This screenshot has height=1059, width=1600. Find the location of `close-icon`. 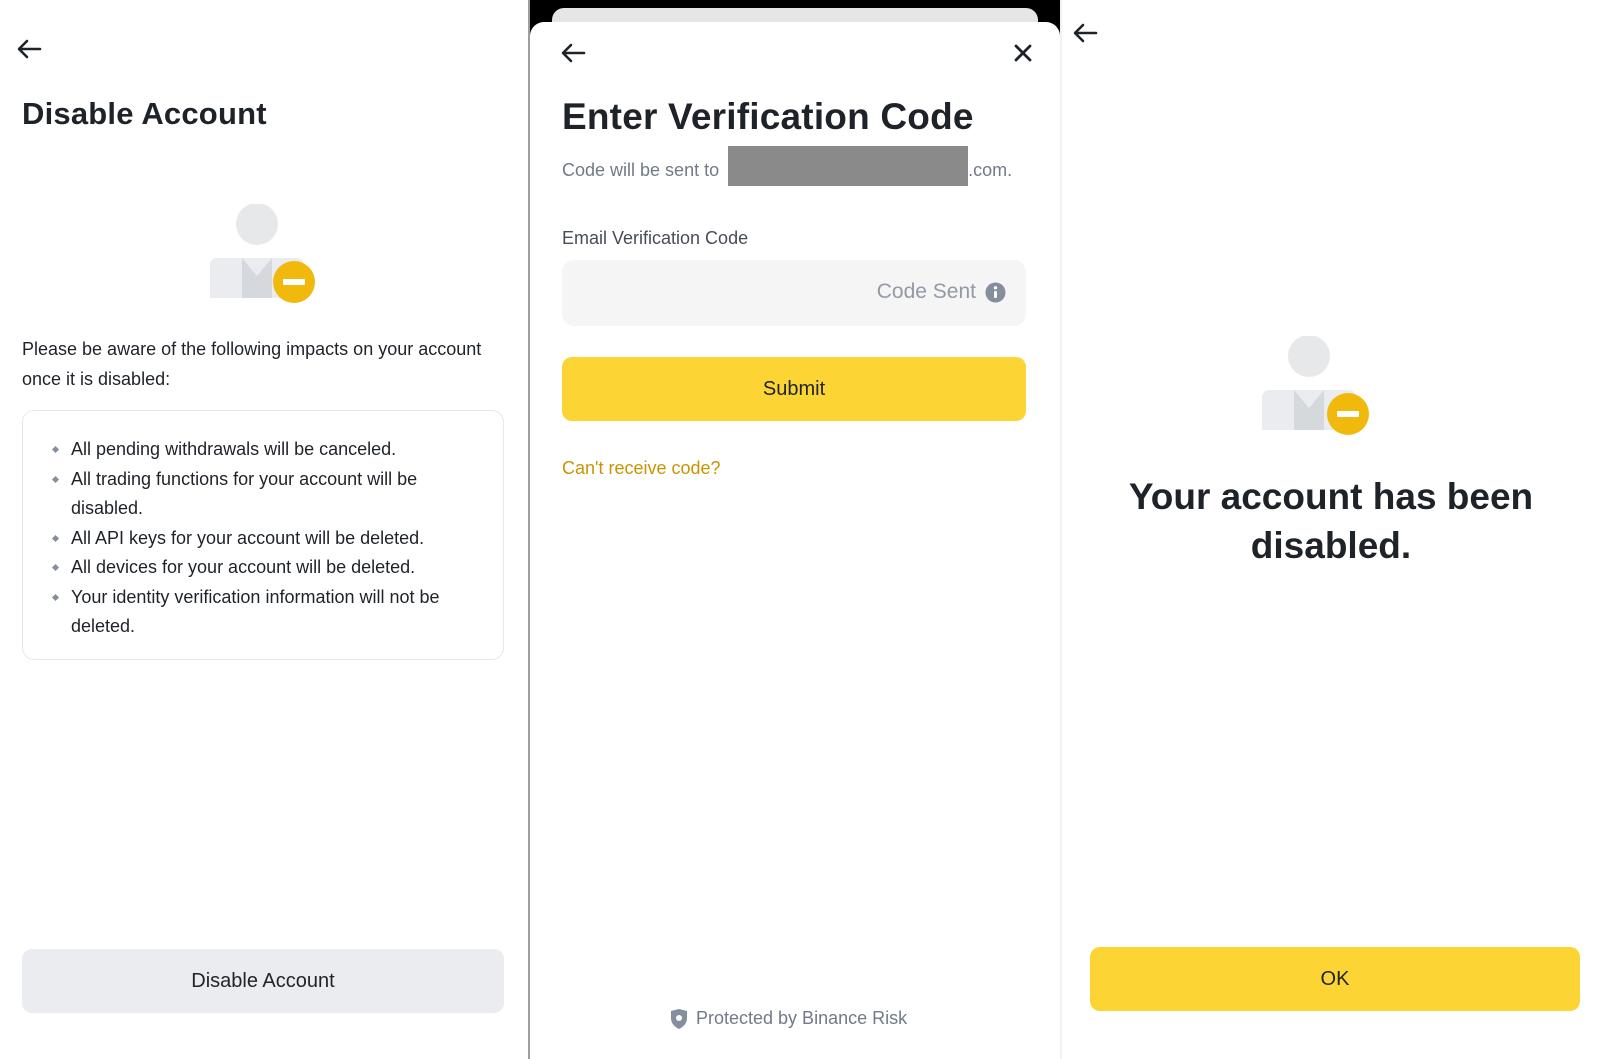

close-icon is located at coordinates (1023, 53).